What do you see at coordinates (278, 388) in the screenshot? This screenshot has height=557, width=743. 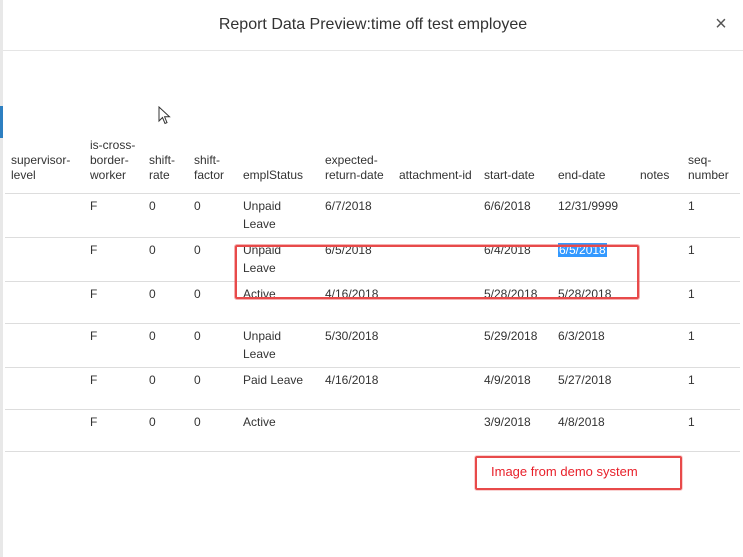 I see `cell-empl-status: Paid Leave` at bounding box center [278, 388].